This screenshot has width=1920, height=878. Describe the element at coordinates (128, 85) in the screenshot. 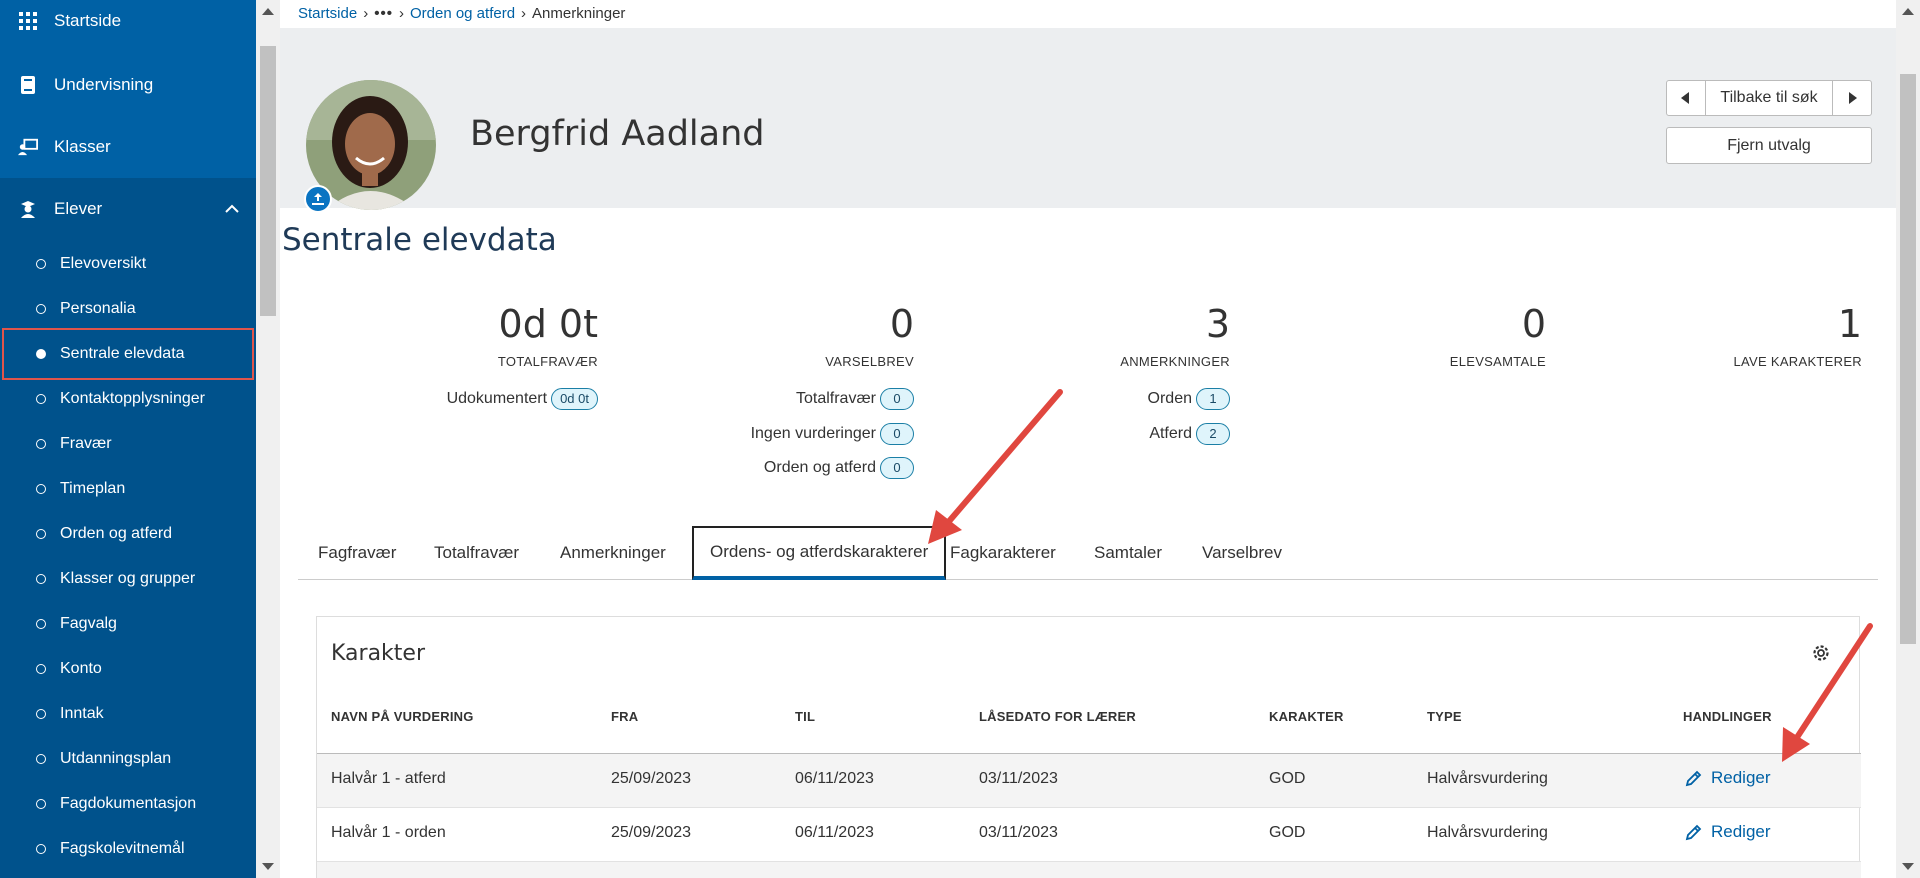

I see `sidebar-item-undervisning: Undervisning` at that location.